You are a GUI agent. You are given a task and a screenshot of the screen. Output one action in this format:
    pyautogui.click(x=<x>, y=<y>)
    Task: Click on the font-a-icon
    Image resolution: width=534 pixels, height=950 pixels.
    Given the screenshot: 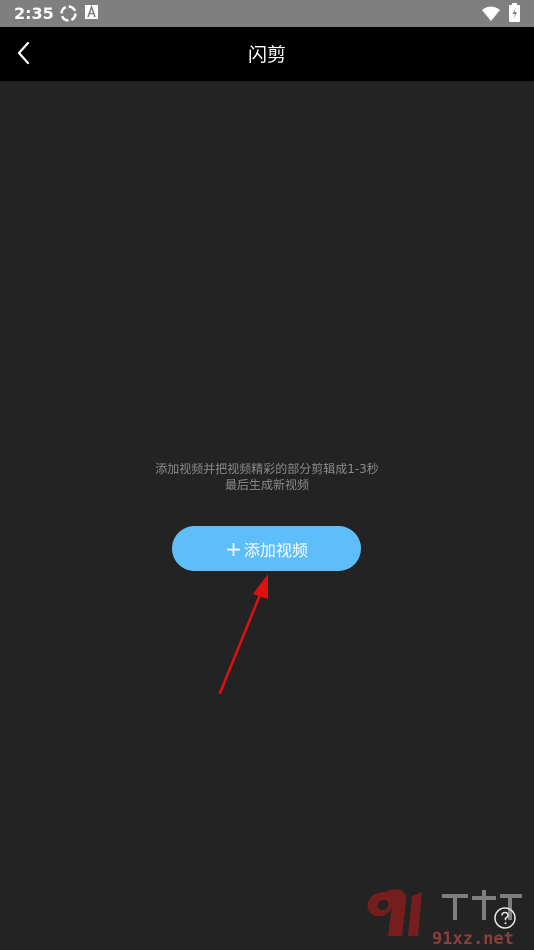 What is the action you would take?
    pyautogui.click(x=91, y=12)
    